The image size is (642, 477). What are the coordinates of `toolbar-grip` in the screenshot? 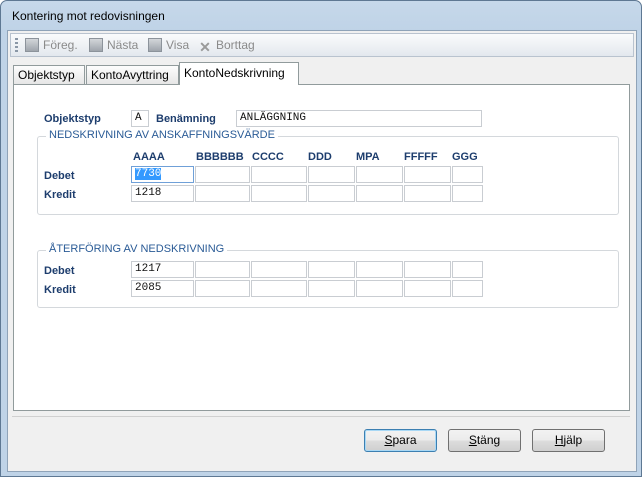 It's located at (16, 45).